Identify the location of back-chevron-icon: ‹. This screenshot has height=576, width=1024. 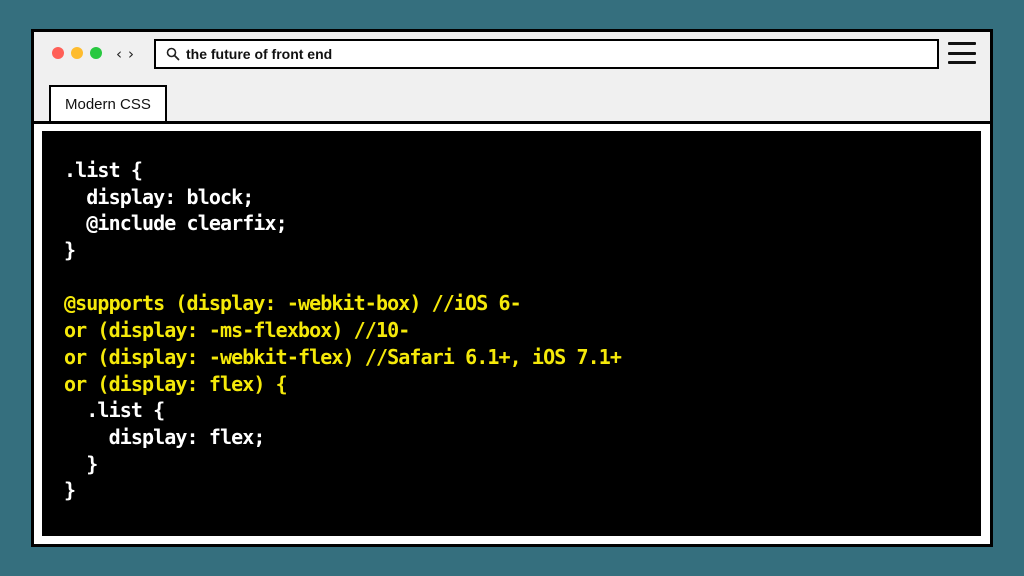
(119, 54).